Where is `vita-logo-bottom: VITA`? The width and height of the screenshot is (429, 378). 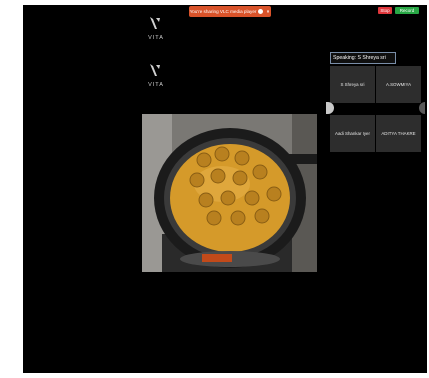
vita-logo-bottom: VITA is located at coordinates (156, 75).